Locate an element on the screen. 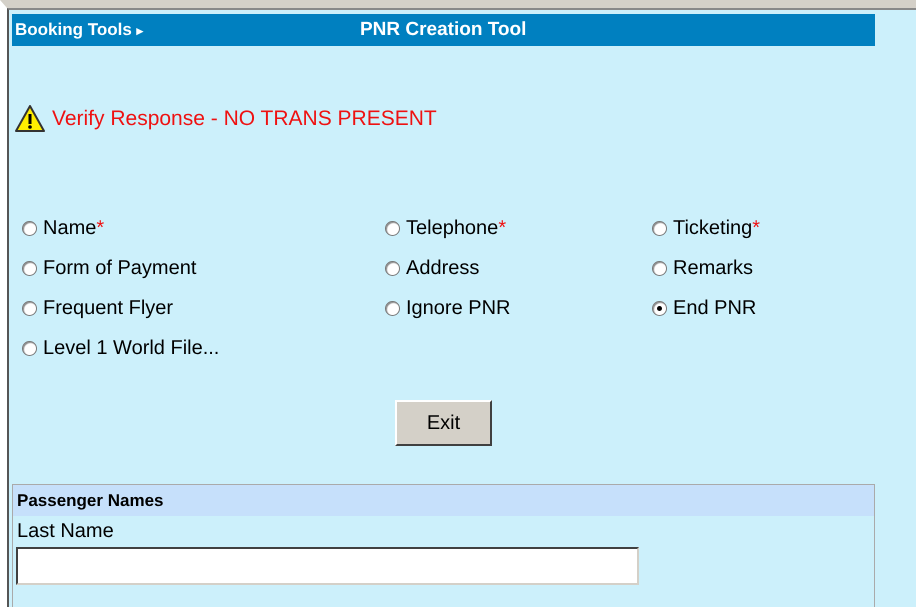 Image resolution: width=916 pixels, height=607 pixels. field-label: Last Name is located at coordinates (65, 531).